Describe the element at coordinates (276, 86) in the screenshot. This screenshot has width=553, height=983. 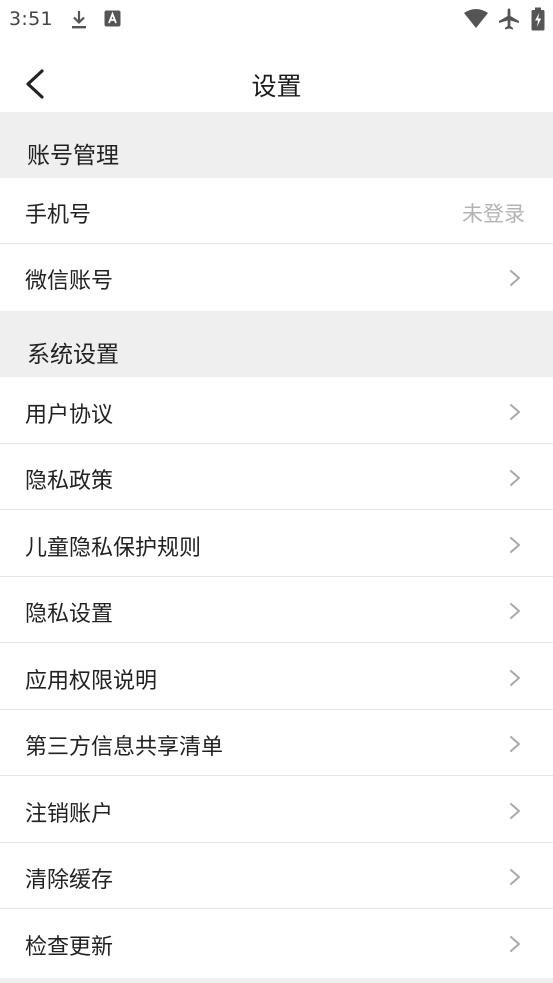
I see `page-title: 设置` at that location.